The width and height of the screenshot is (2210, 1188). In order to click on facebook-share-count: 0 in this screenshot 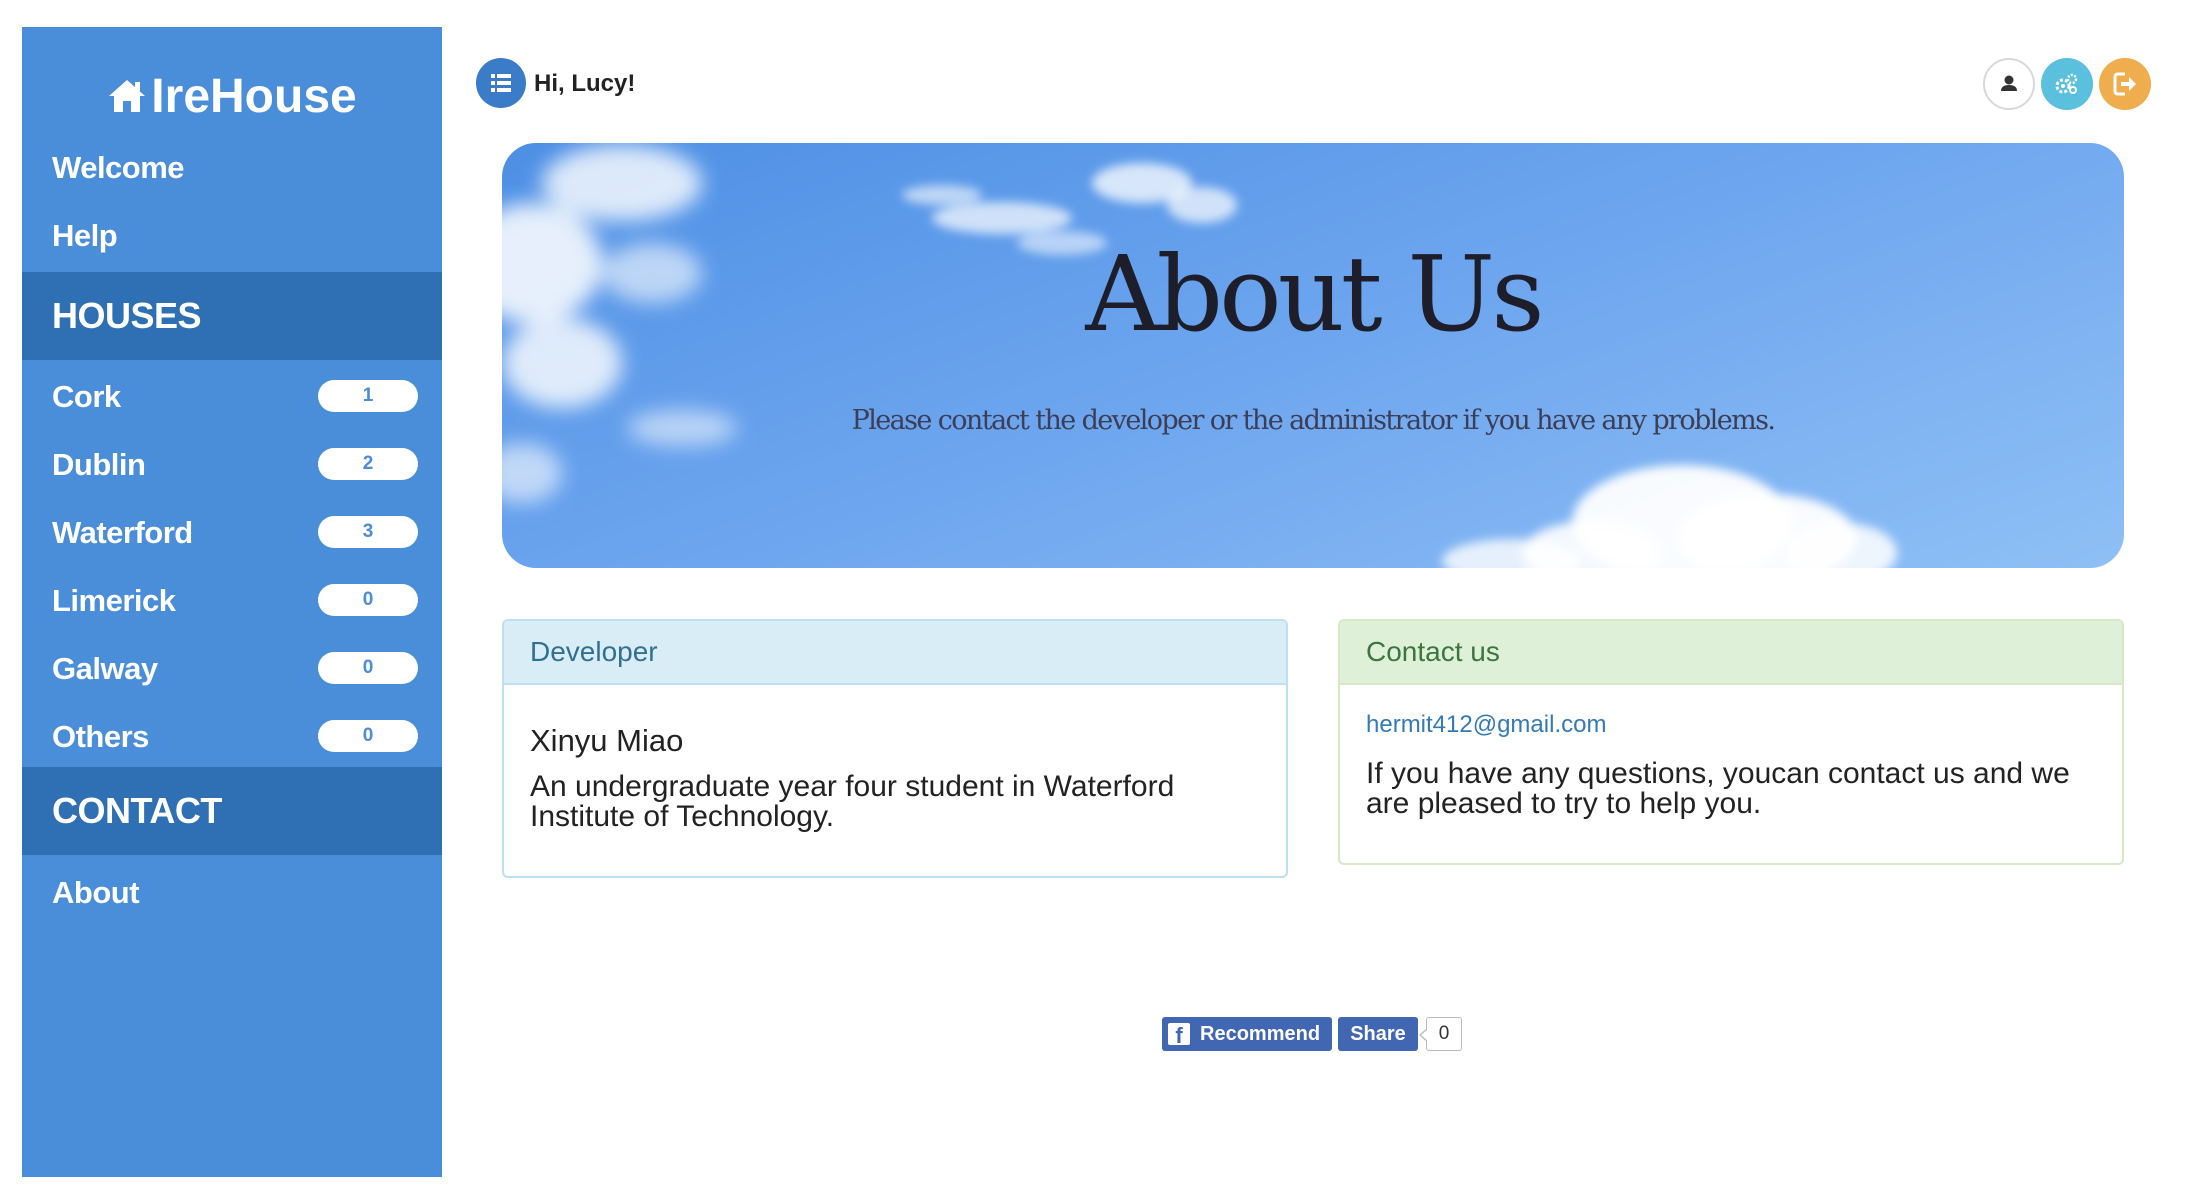, I will do `click(1440, 1034)`.